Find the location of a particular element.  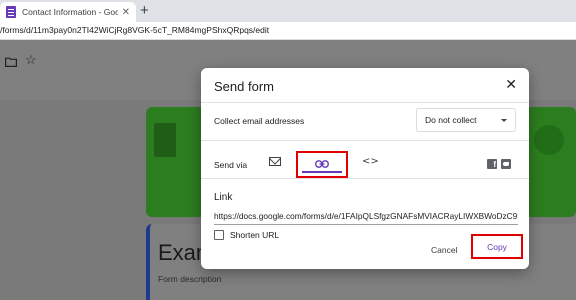

collect-email-value: Do not collect is located at coordinates (451, 120).